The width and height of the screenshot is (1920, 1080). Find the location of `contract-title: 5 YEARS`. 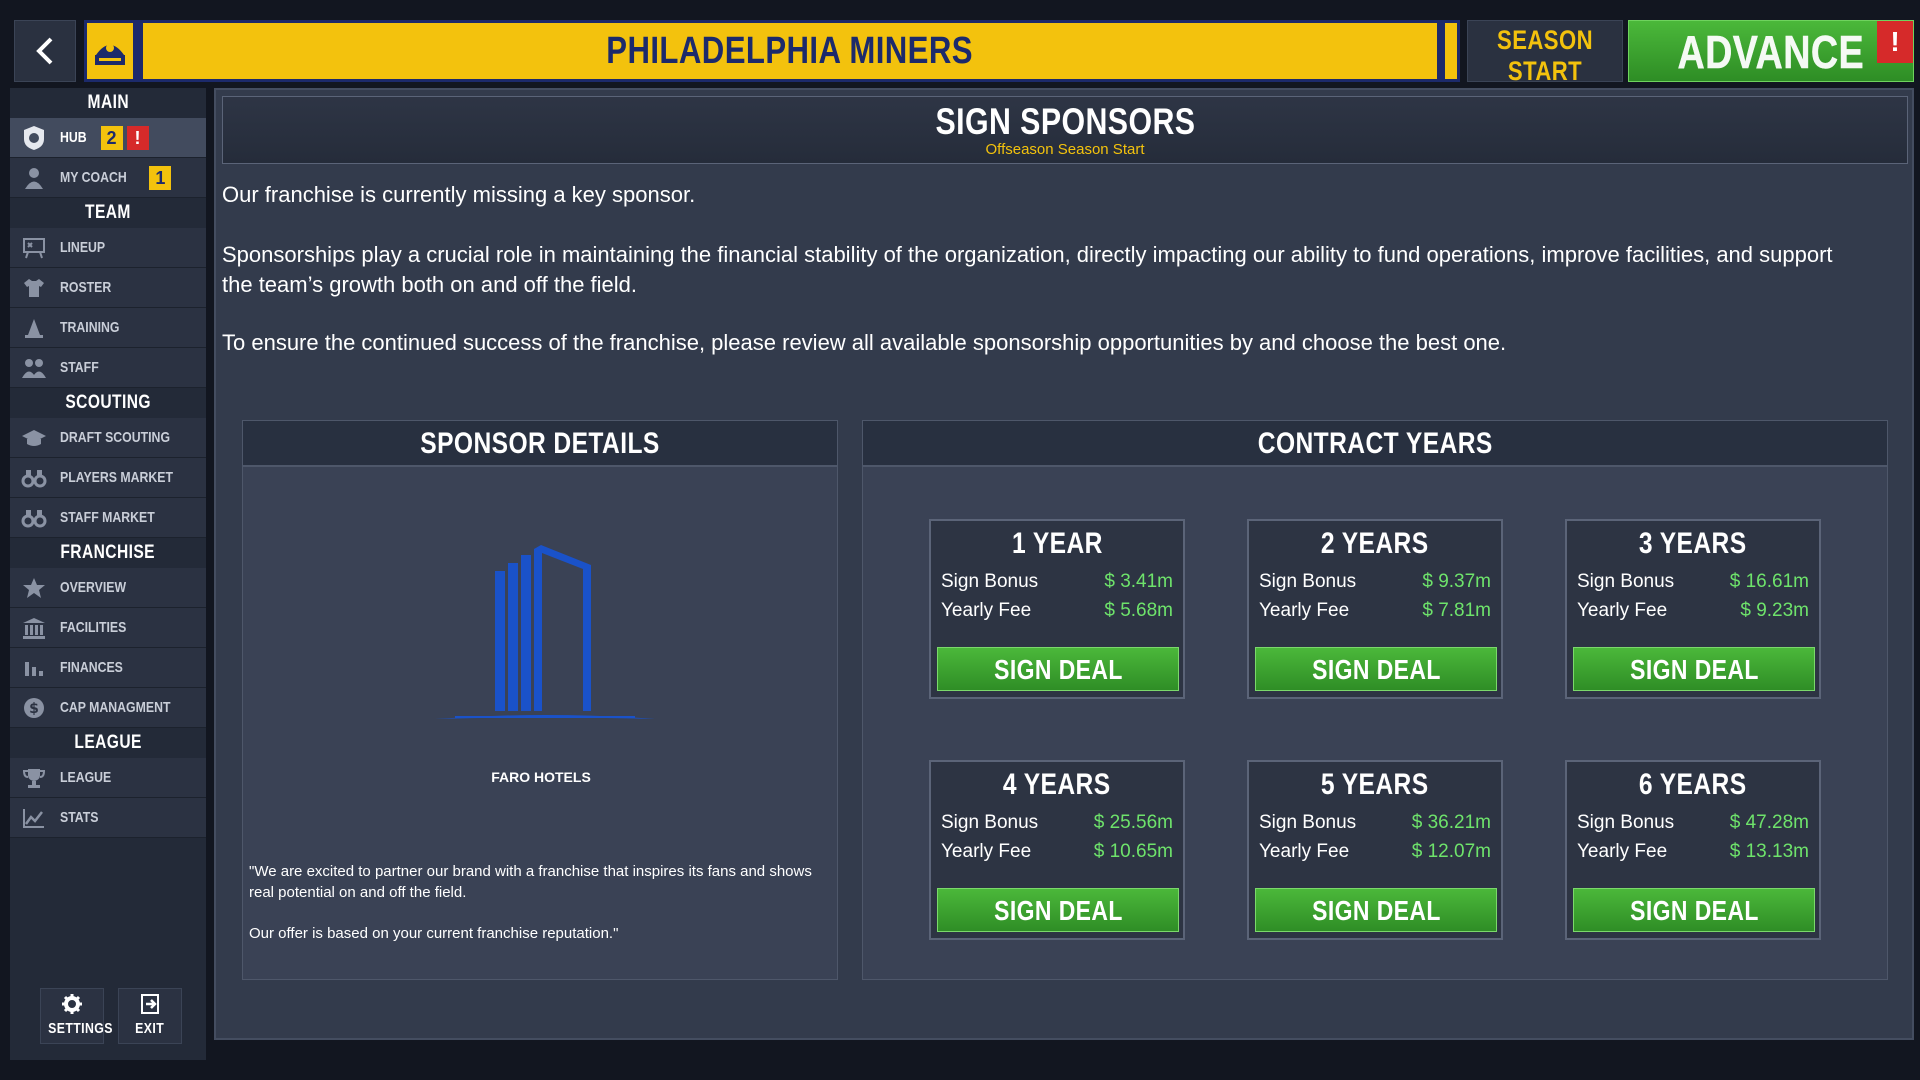

contract-title: 5 YEARS is located at coordinates (1375, 784).